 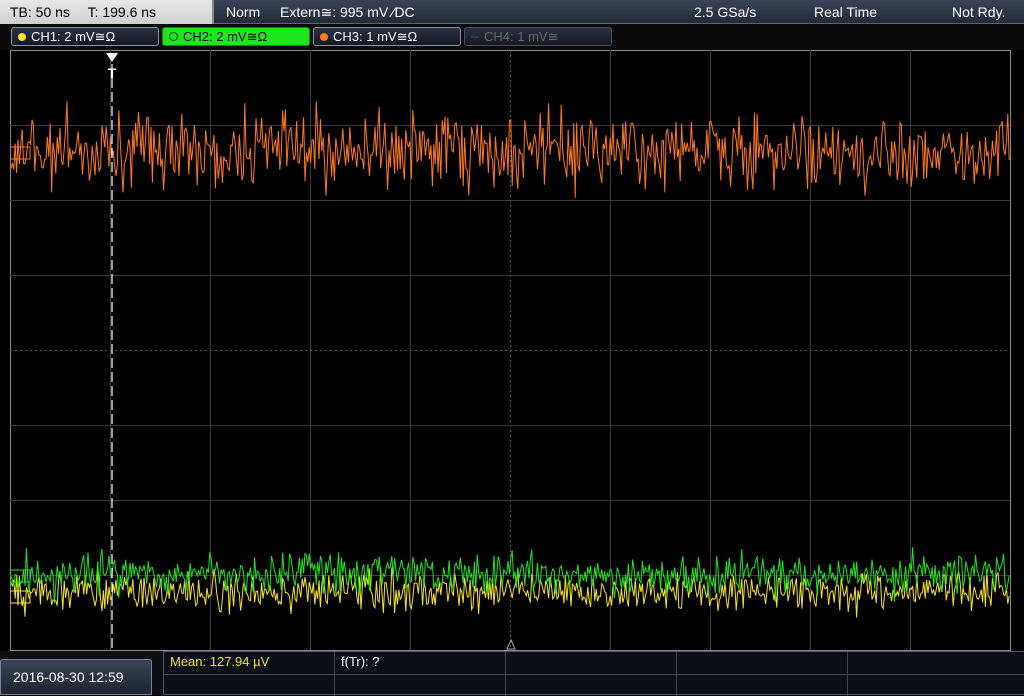 I want to click on channel-4-button: CH4: 1 mV≅, so click(x=538, y=36).